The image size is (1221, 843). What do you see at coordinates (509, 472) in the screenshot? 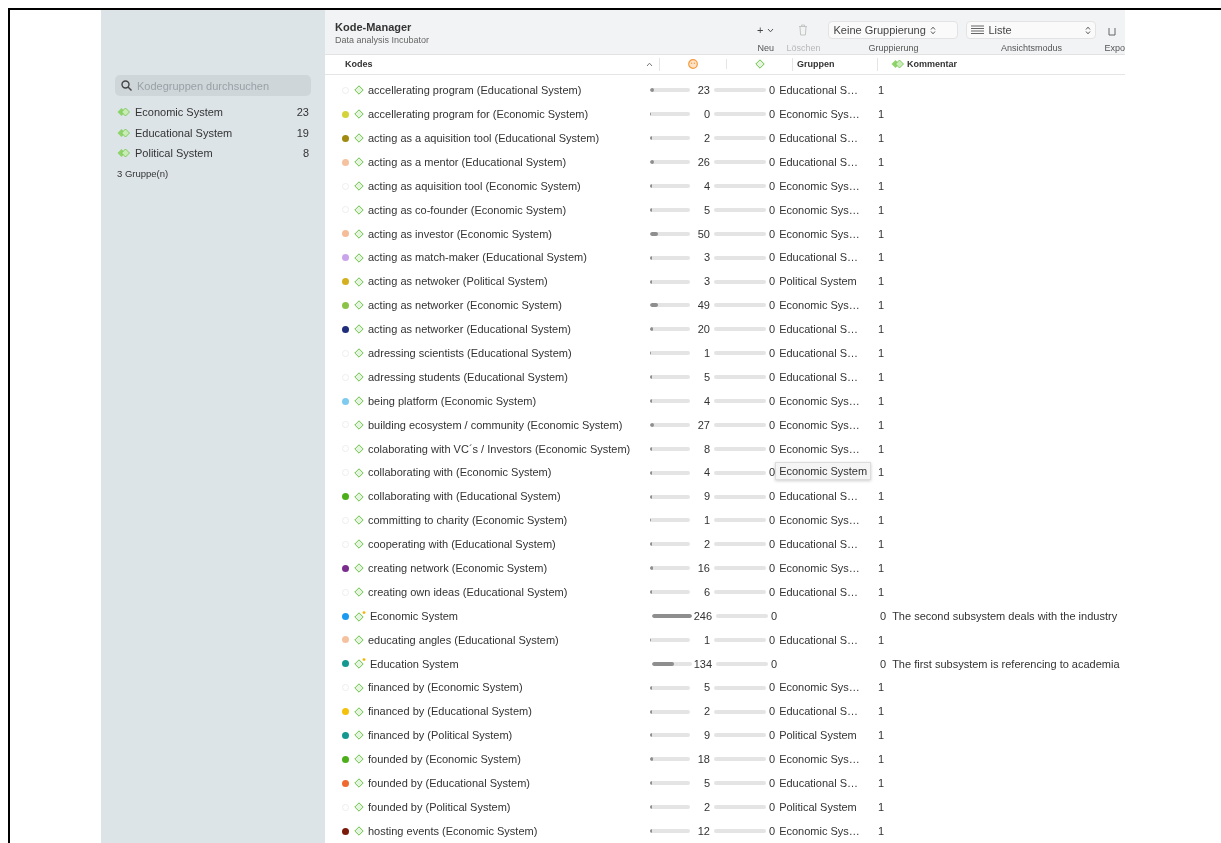
I see `code-name: collaborating with (Economic System)` at bounding box center [509, 472].